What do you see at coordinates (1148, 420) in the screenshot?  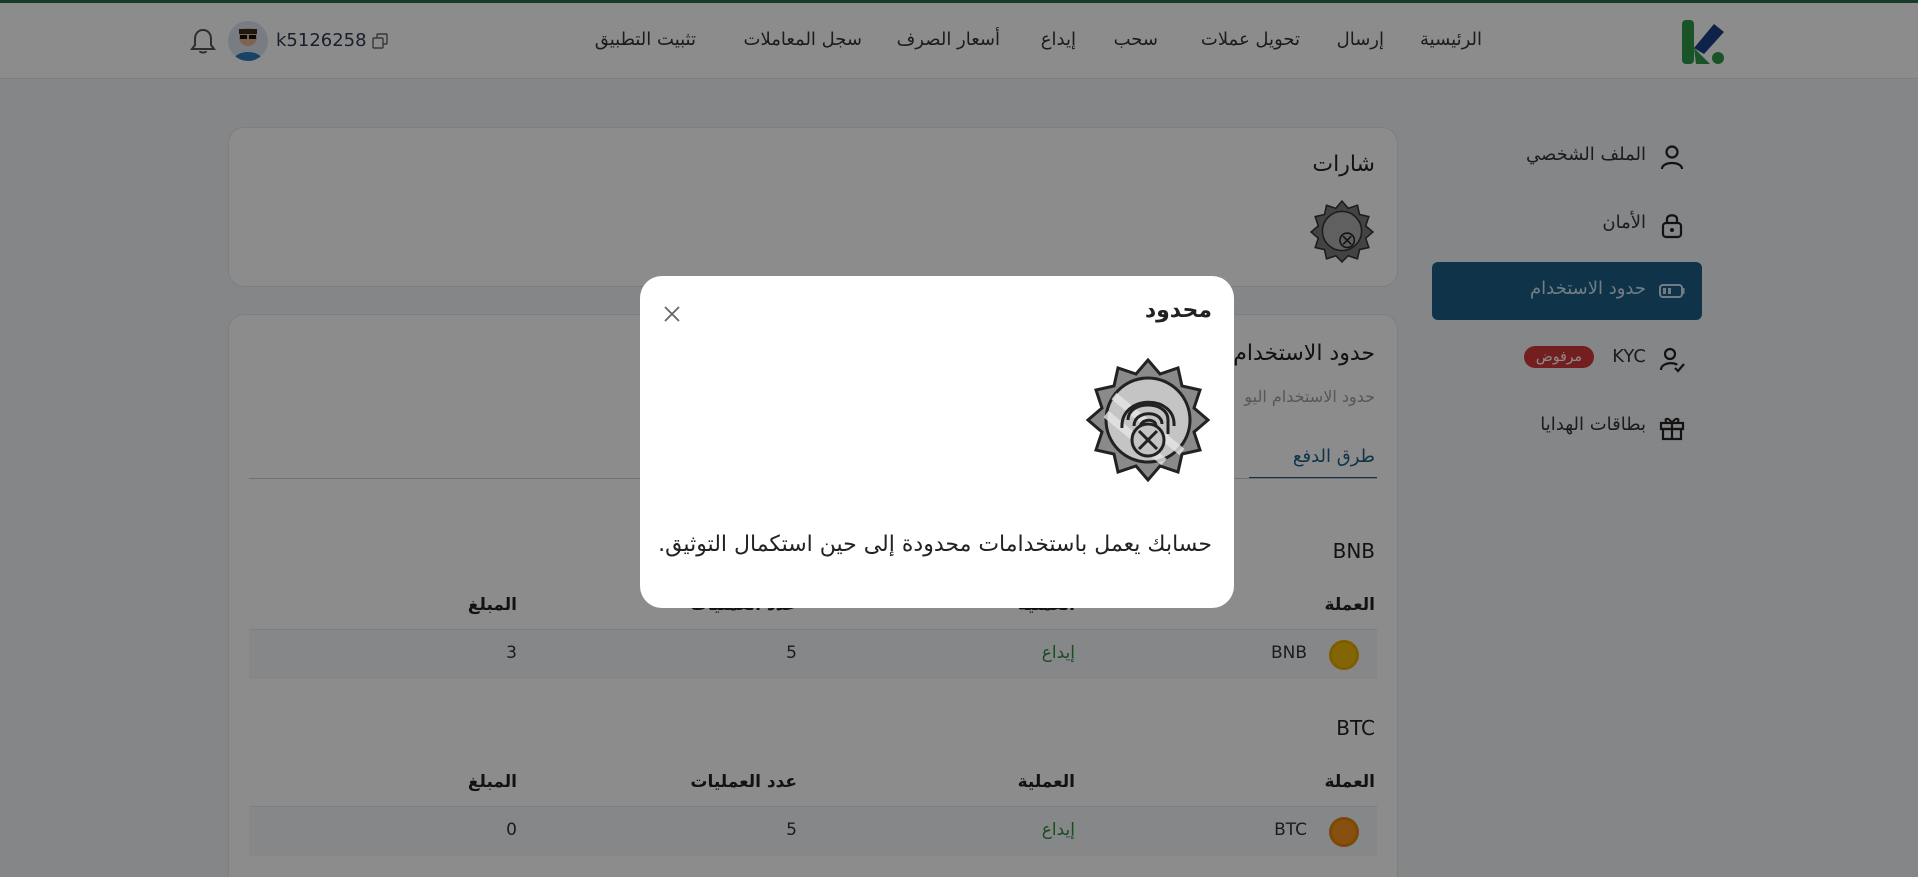 I see `fingerprint-badge-icon` at bounding box center [1148, 420].